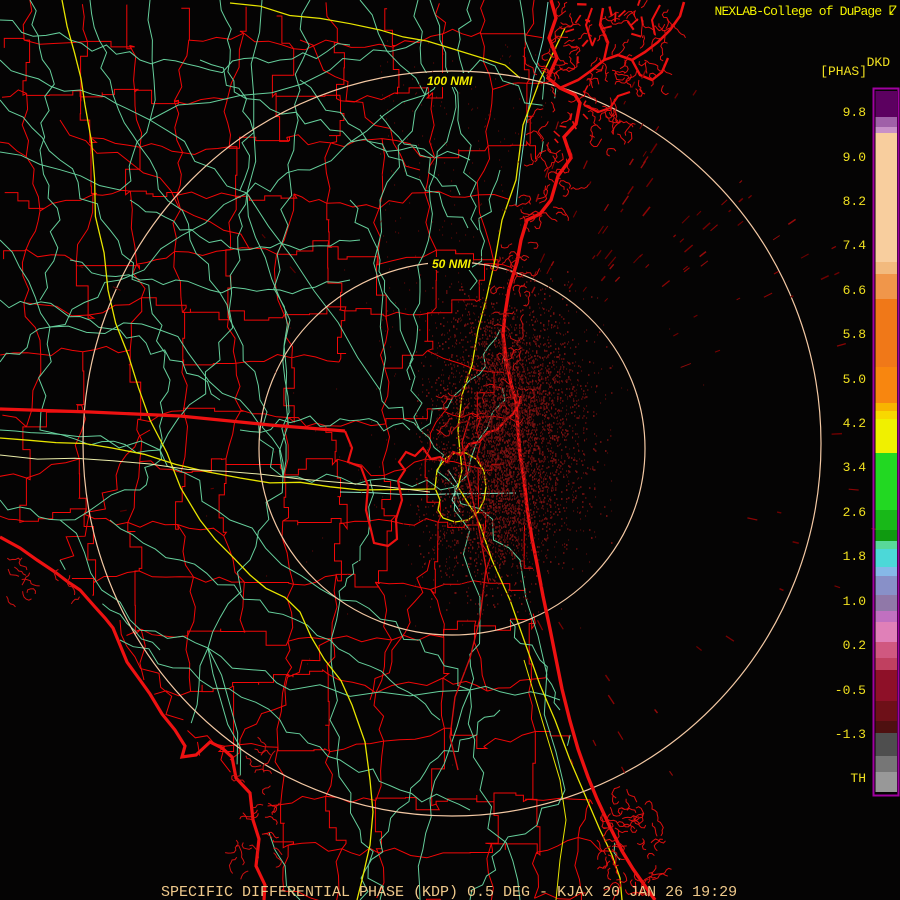  Describe the element at coordinates (854, 556) in the screenshot. I see `svg-text: 1.8` at that location.